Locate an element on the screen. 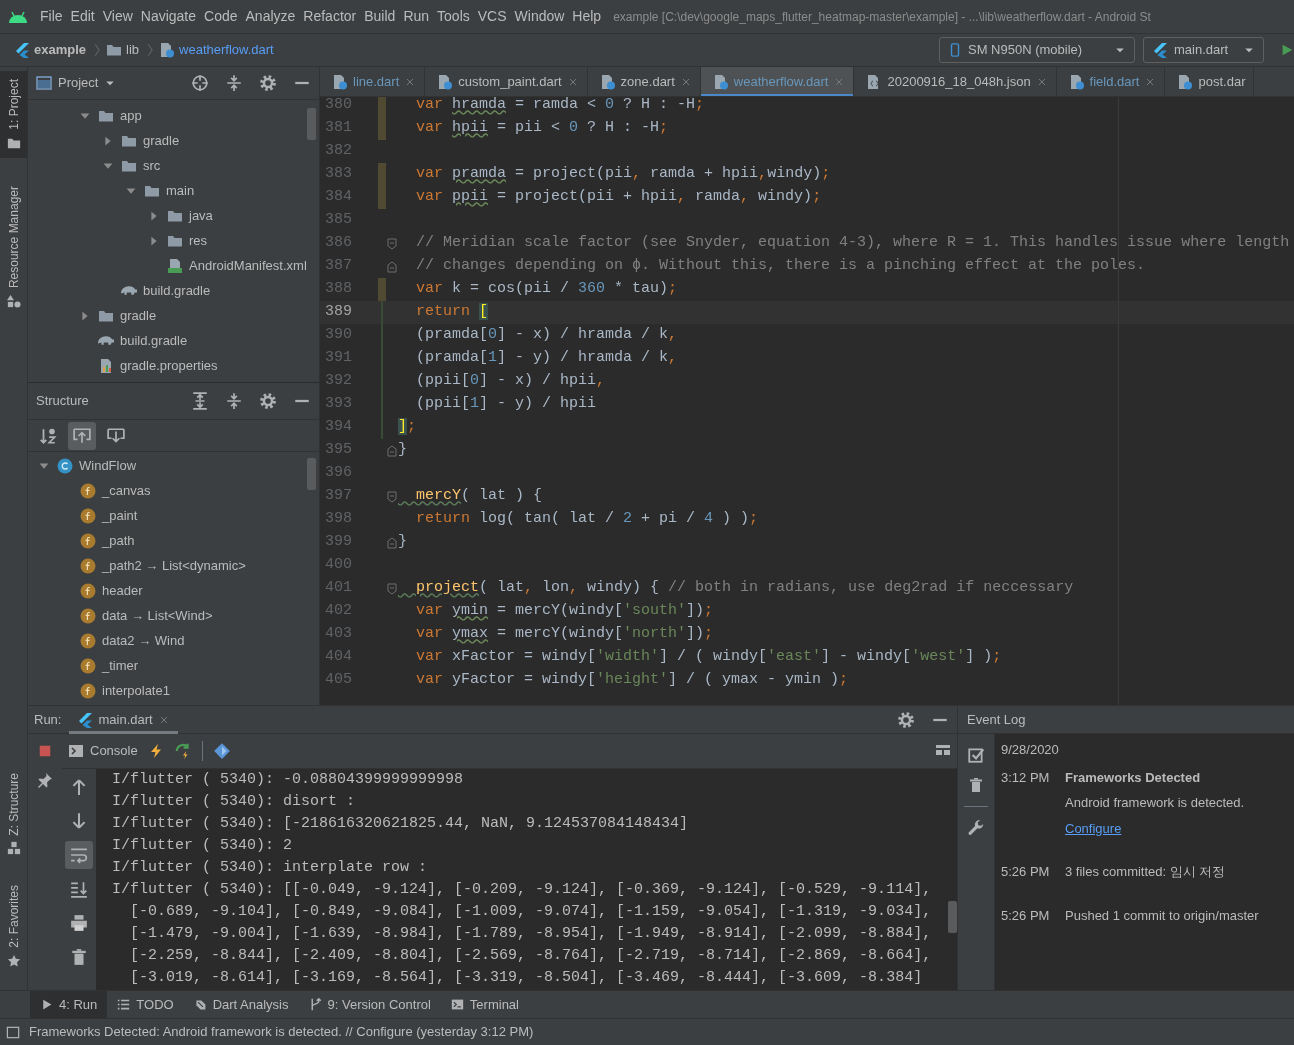  tool-window-tab: Terminal is located at coordinates (484, 1004).